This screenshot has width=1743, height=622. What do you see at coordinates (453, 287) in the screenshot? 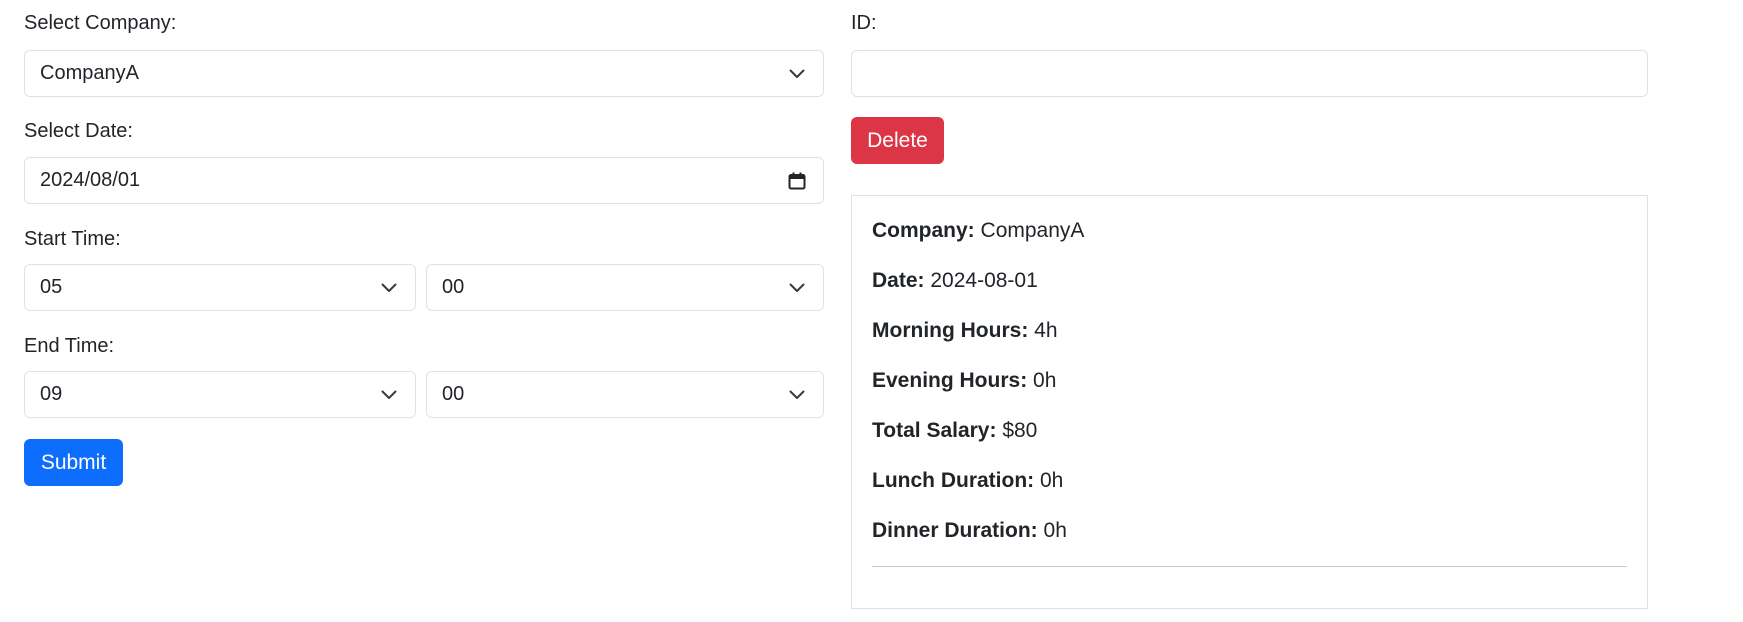
I see `start-minute-value: 00` at bounding box center [453, 287].